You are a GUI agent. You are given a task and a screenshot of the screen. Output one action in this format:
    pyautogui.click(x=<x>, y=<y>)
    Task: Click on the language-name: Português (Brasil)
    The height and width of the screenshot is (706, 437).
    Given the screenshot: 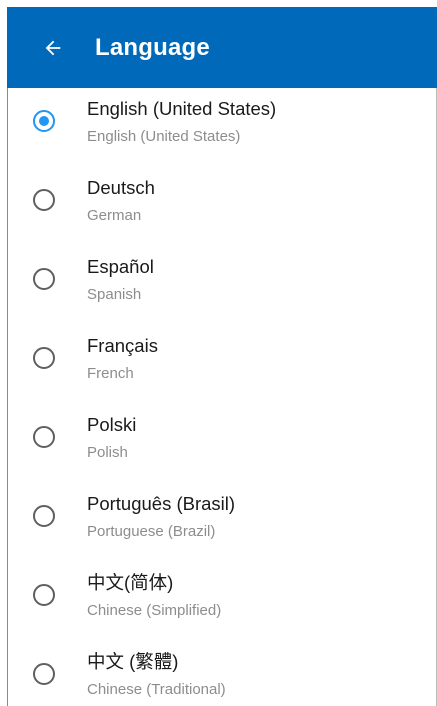 What is the action you would take?
    pyautogui.click(x=161, y=503)
    